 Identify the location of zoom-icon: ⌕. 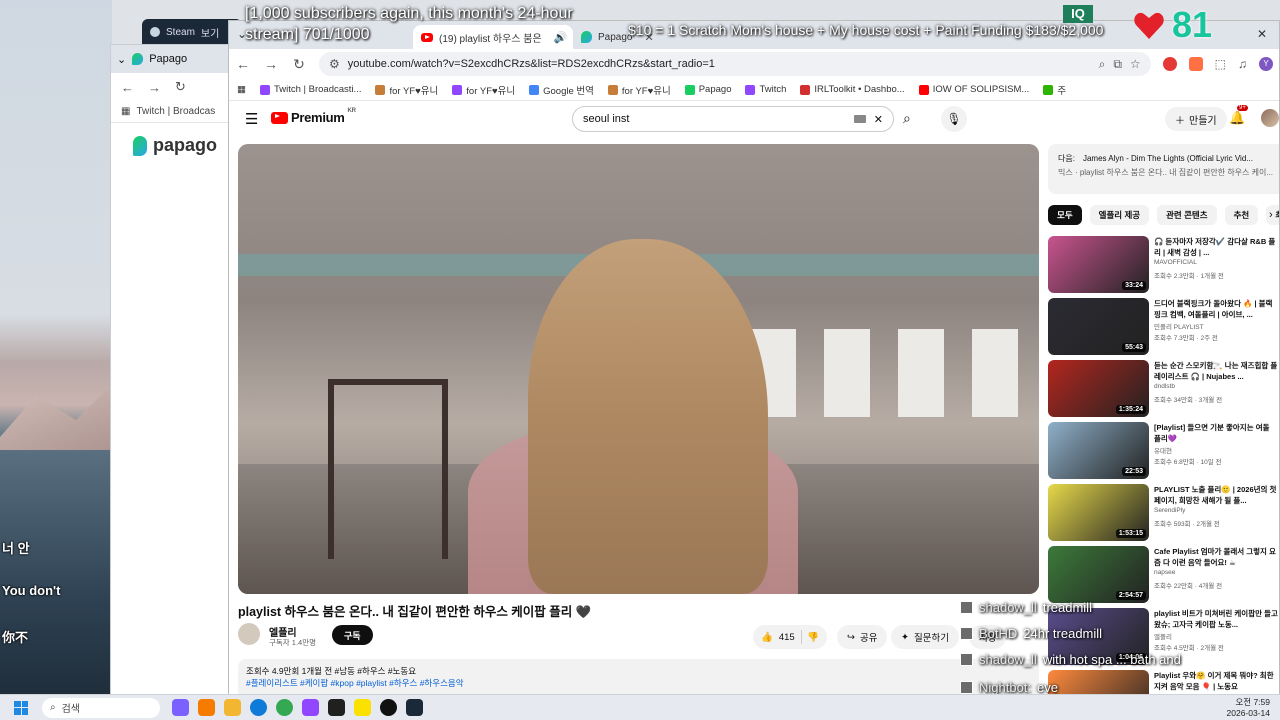
(1102, 64).